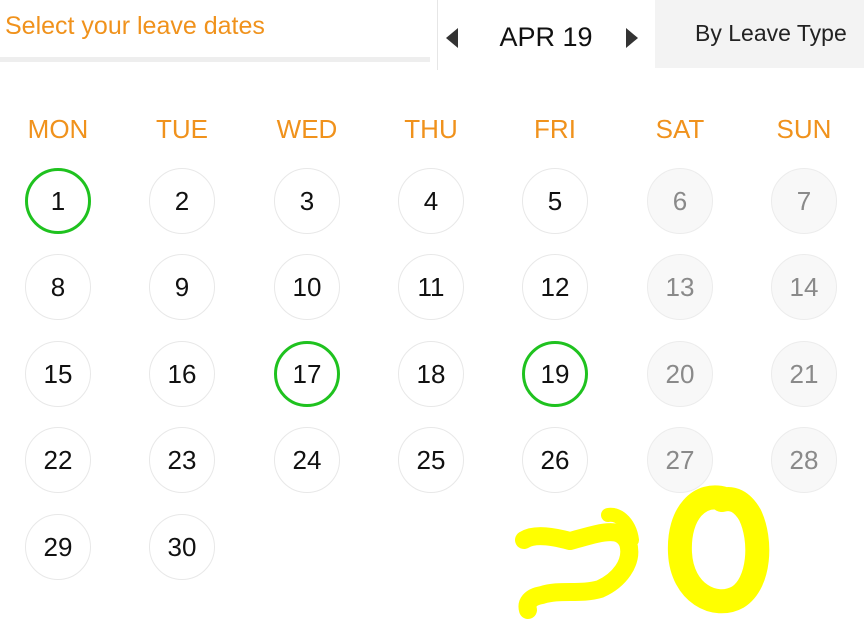 The image size is (864, 622). What do you see at coordinates (182, 201) in the screenshot?
I see `day-2: 2` at bounding box center [182, 201].